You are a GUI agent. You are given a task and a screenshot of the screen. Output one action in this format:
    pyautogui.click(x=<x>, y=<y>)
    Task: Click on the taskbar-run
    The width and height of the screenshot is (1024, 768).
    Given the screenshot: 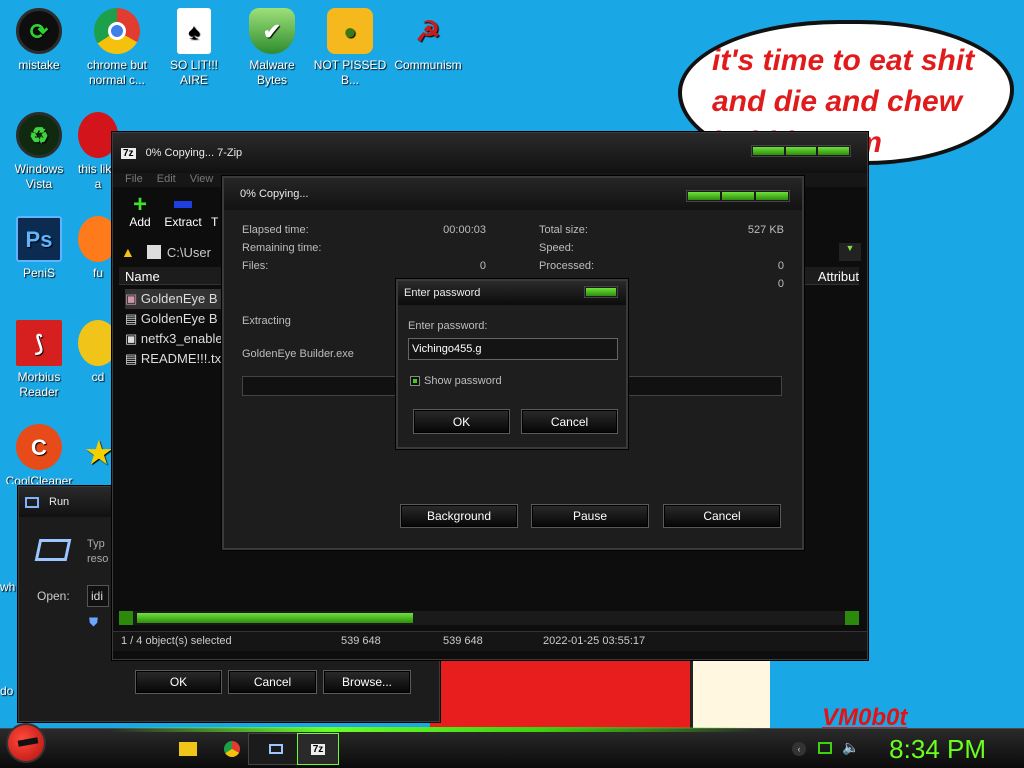 What is the action you would take?
    pyautogui.click(x=276, y=749)
    